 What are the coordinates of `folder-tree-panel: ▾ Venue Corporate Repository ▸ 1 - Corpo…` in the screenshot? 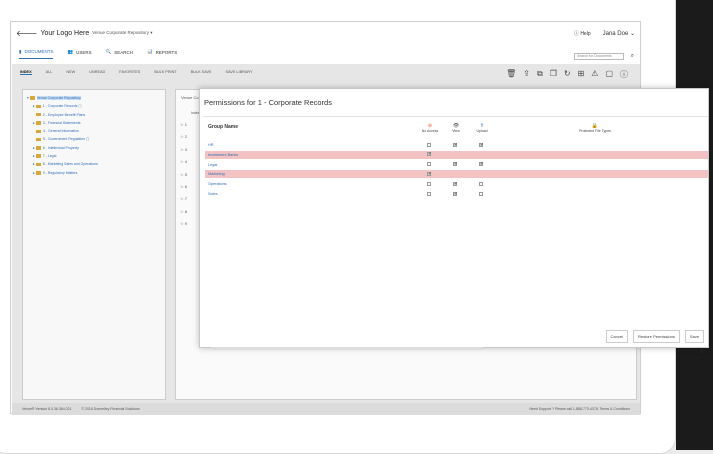 It's located at (94, 244).